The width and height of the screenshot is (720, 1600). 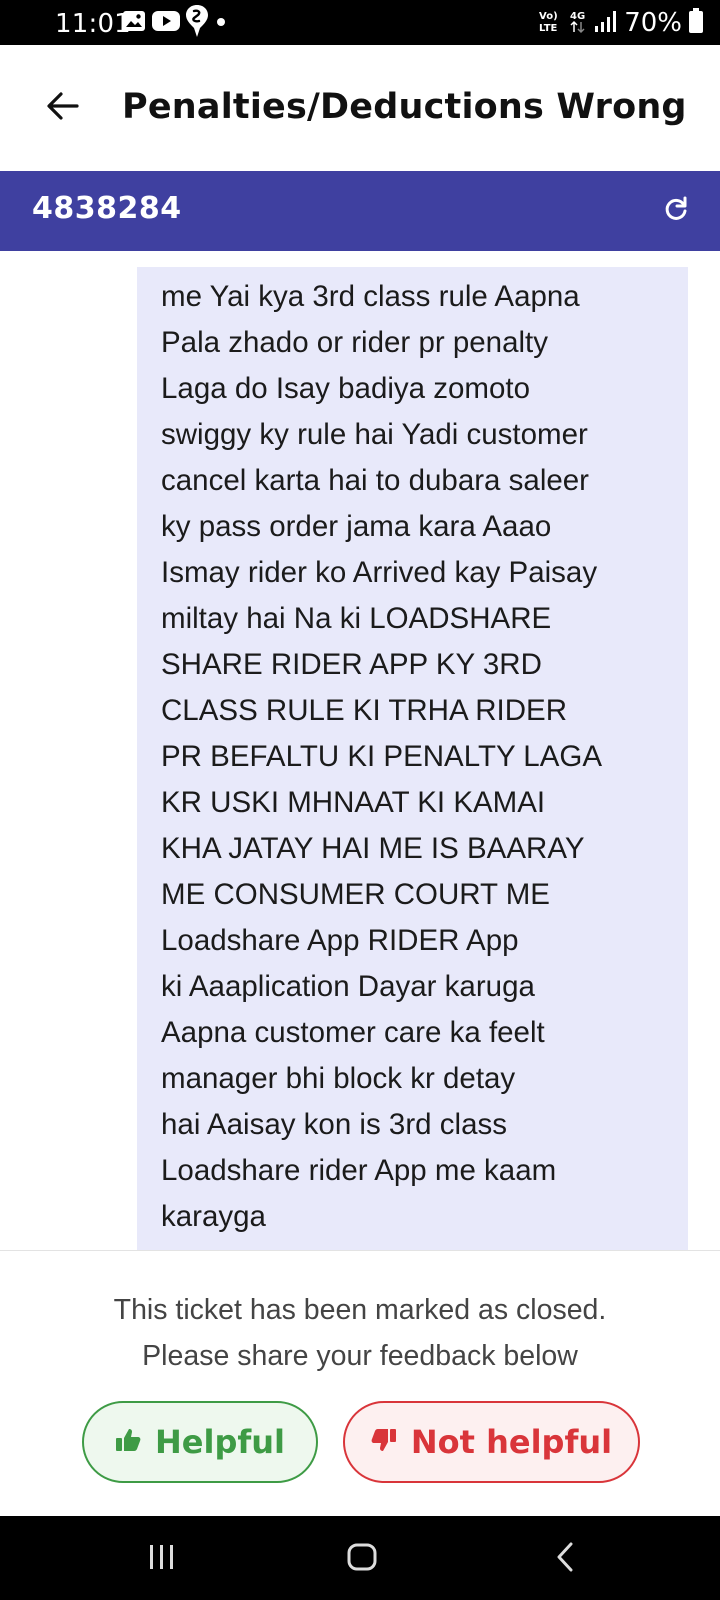 I want to click on svg-text: Vo), so click(x=548, y=16).